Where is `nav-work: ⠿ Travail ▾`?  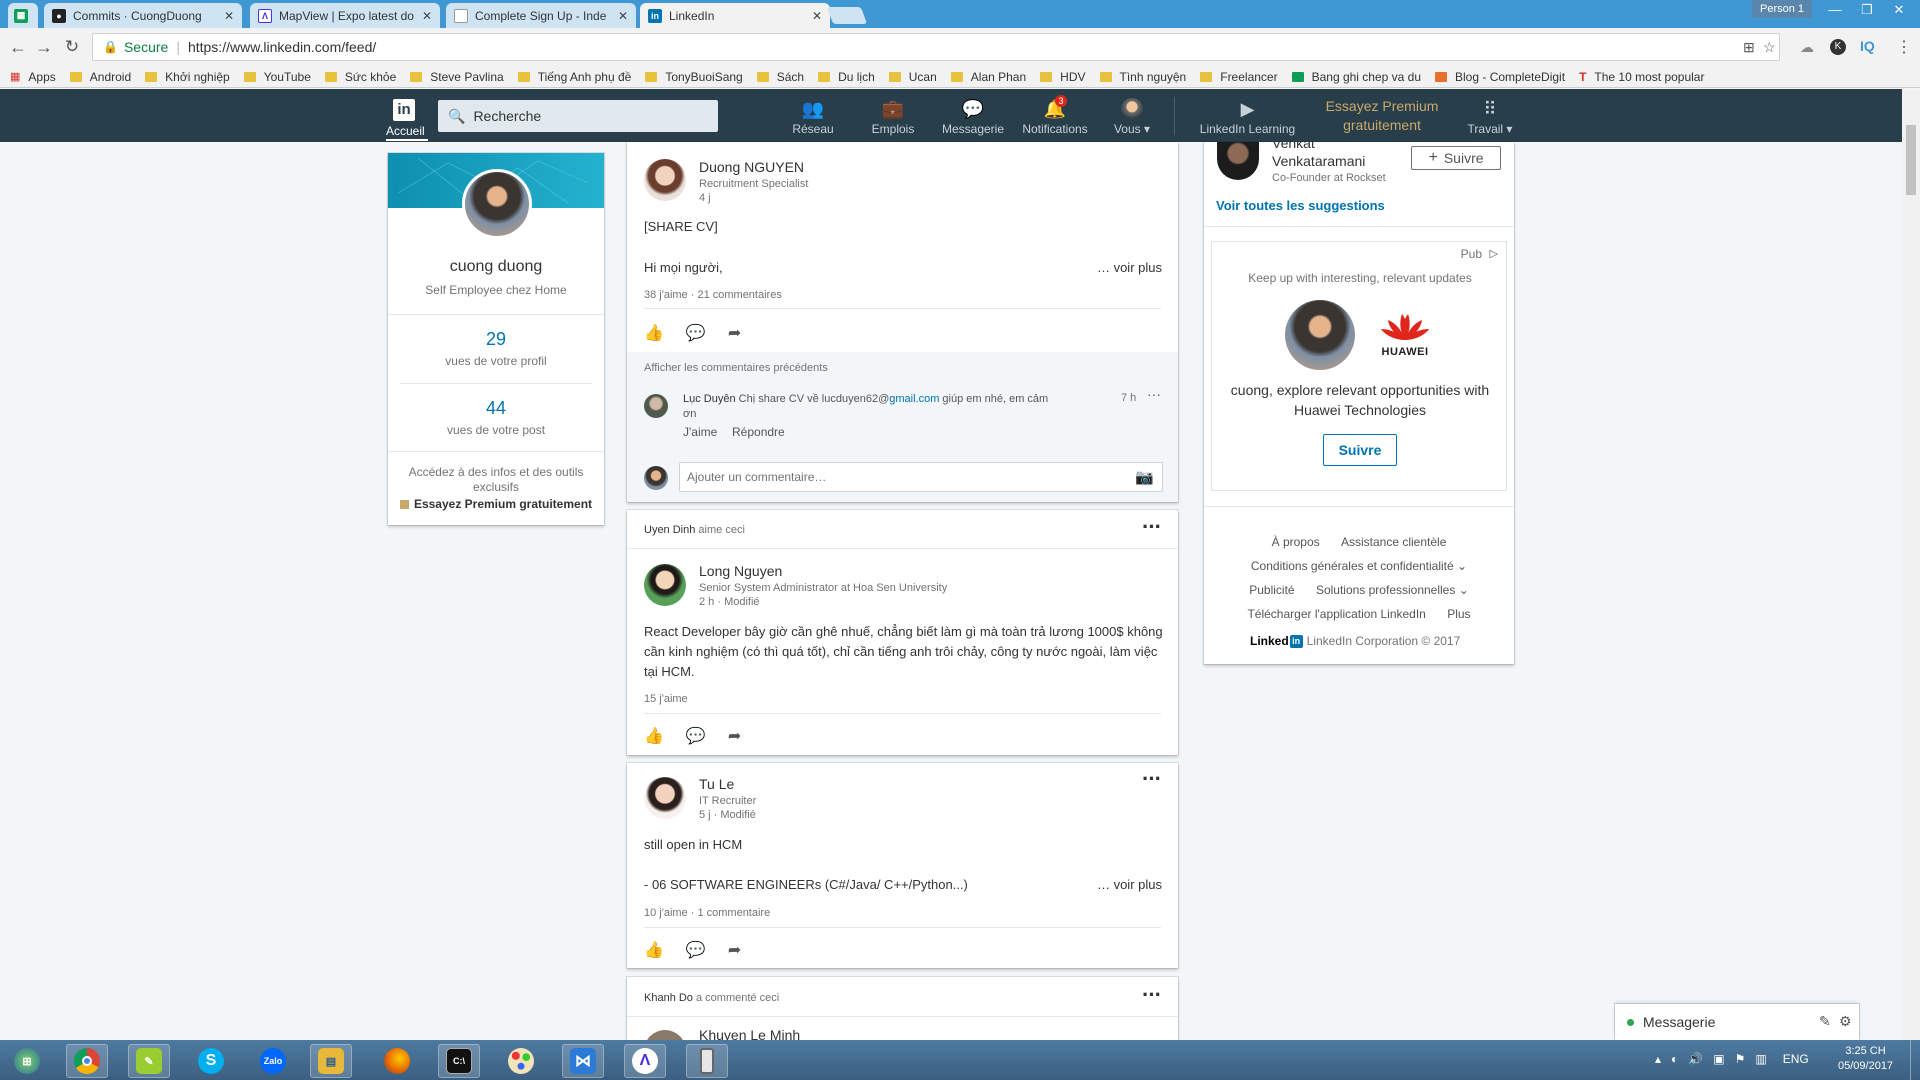 nav-work: ⠿ Travail ▾ is located at coordinates (1490, 115).